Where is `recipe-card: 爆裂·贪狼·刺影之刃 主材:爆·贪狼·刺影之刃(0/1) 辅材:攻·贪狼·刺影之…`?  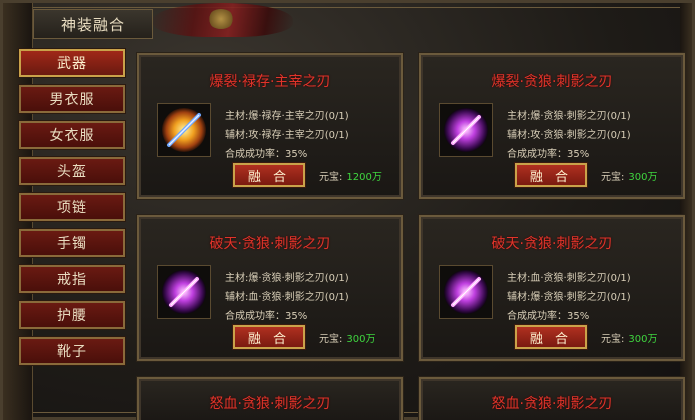
recipe-card: 爆裂·贪狼·刺影之刃 主材:爆·贪狼·刺影之刃(0/1) 辅材:攻·贪狼·刺影之… is located at coordinates (552, 126).